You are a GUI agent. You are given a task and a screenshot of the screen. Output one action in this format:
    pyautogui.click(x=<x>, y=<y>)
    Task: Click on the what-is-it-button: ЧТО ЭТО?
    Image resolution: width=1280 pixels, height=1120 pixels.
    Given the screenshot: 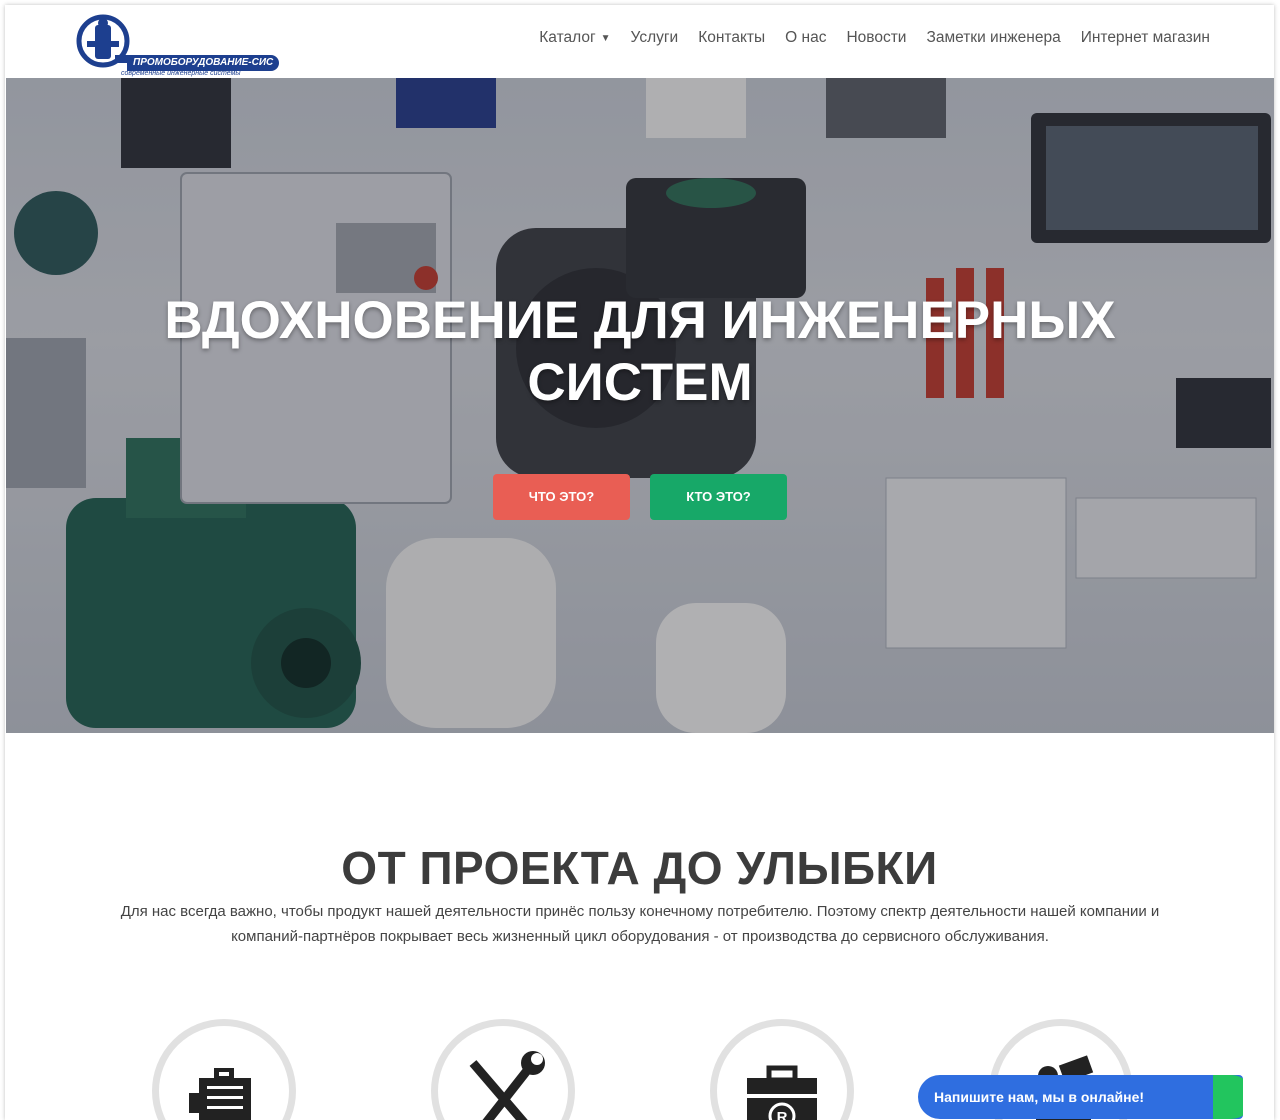 What is the action you would take?
    pyautogui.click(x=561, y=497)
    